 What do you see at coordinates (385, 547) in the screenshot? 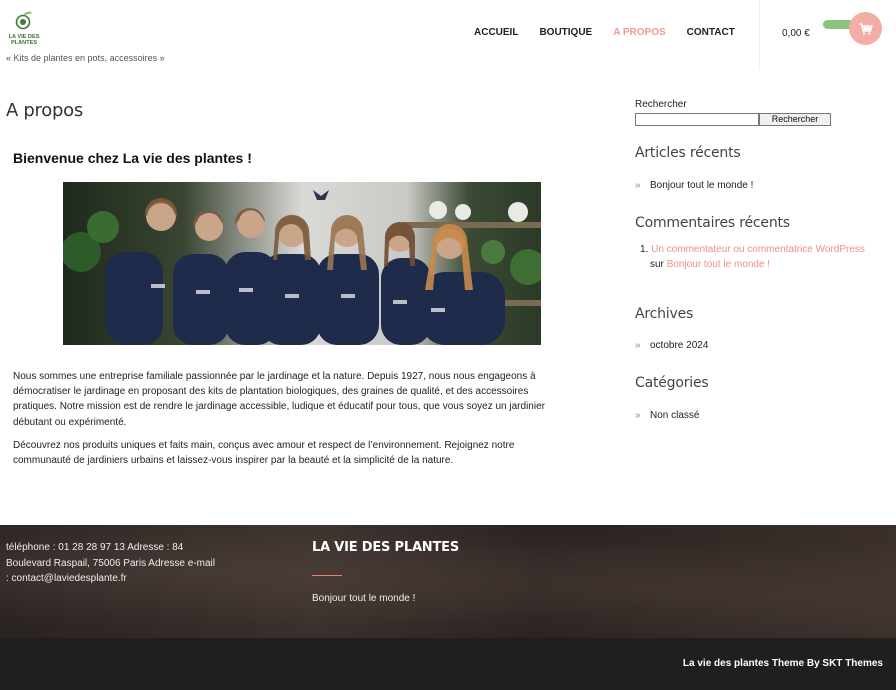
I see `footer-widget-title: LA VIE DES PLANTES` at bounding box center [385, 547].